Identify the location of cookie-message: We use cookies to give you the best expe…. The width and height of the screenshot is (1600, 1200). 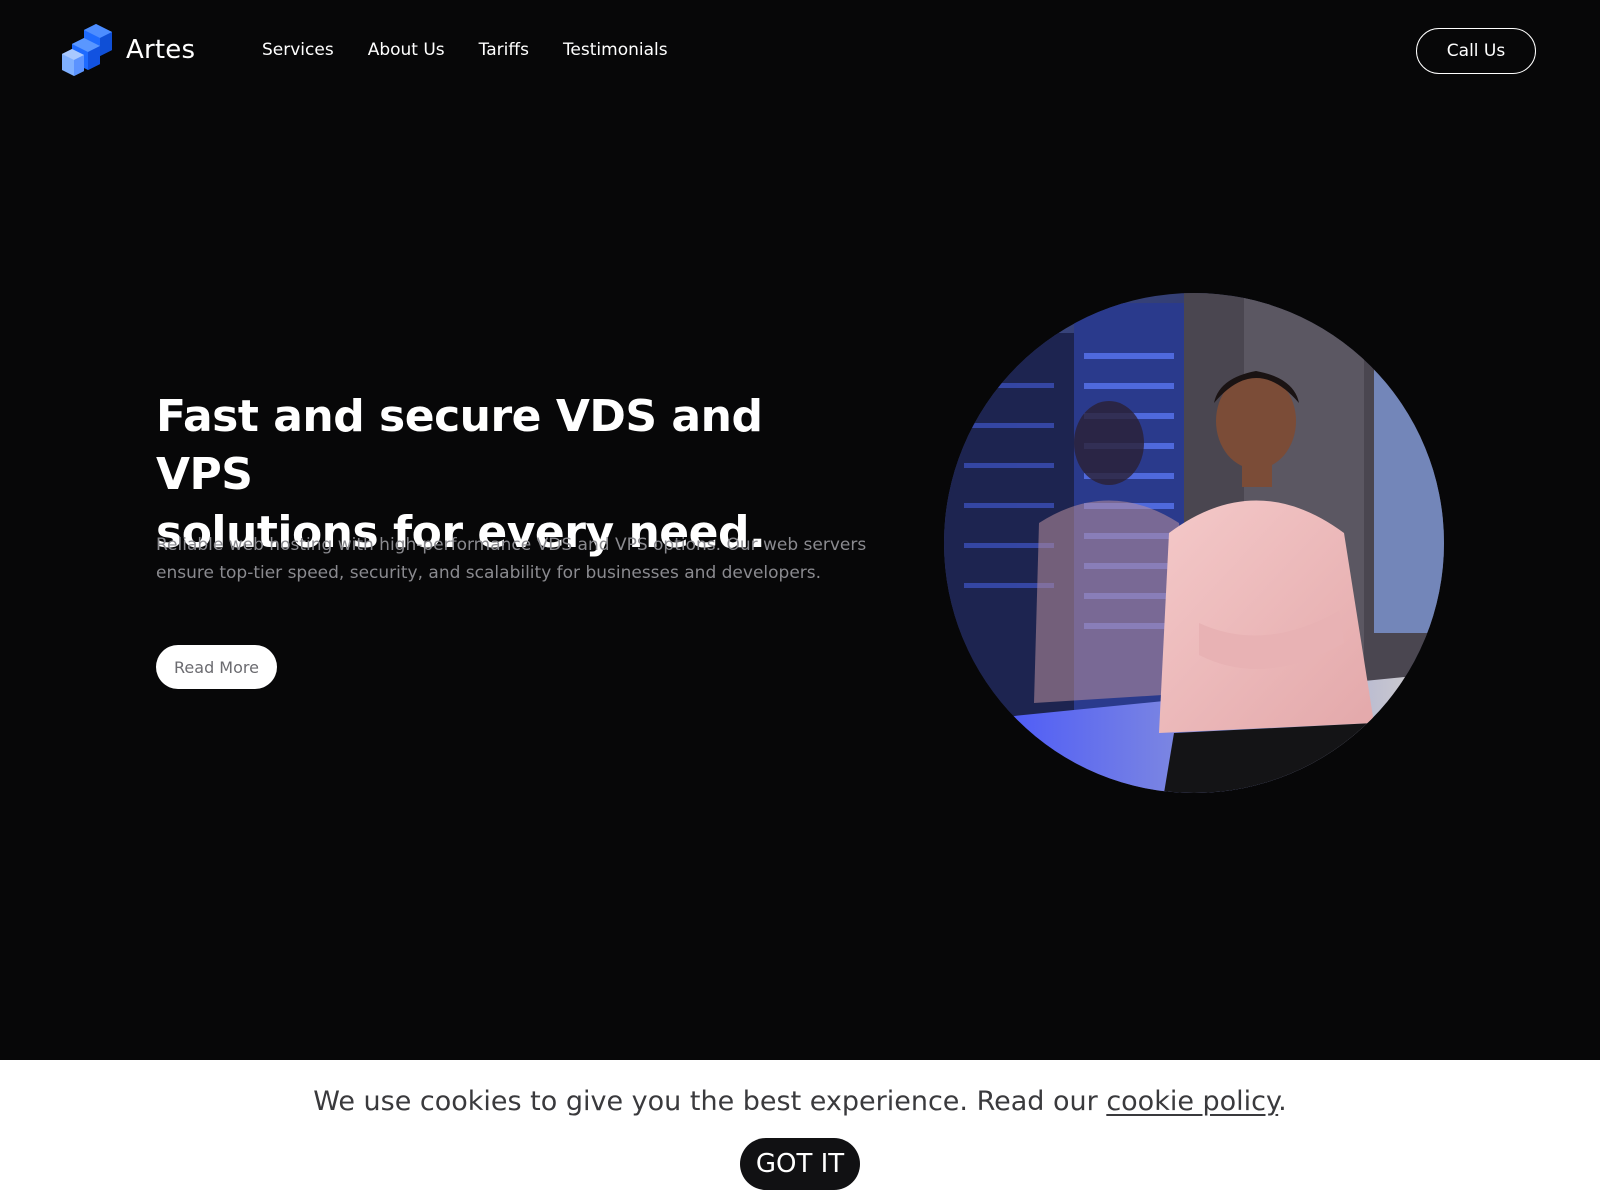
(800, 1102).